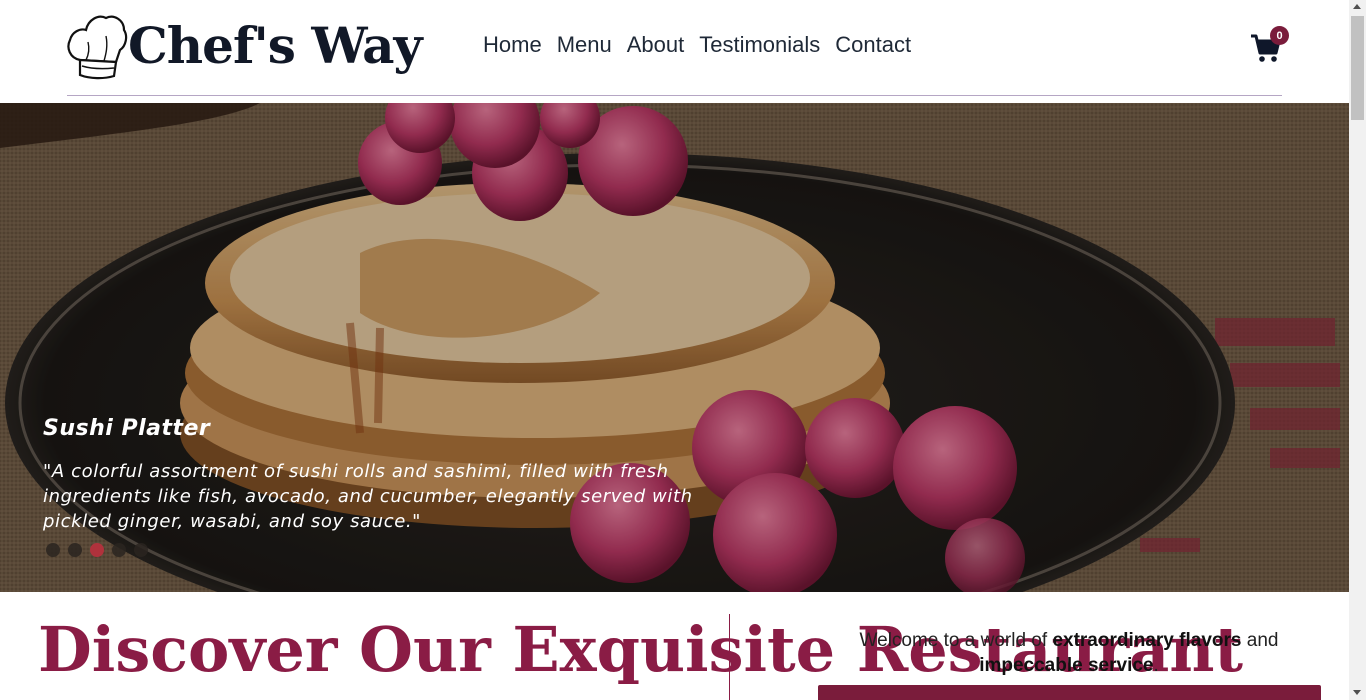 The width and height of the screenshot is (1366, 700). What do you see at coordinates (759, 45) in the screenshot?
I see `nav-testimonials: Testimonials` at bounding box center [759, 45].